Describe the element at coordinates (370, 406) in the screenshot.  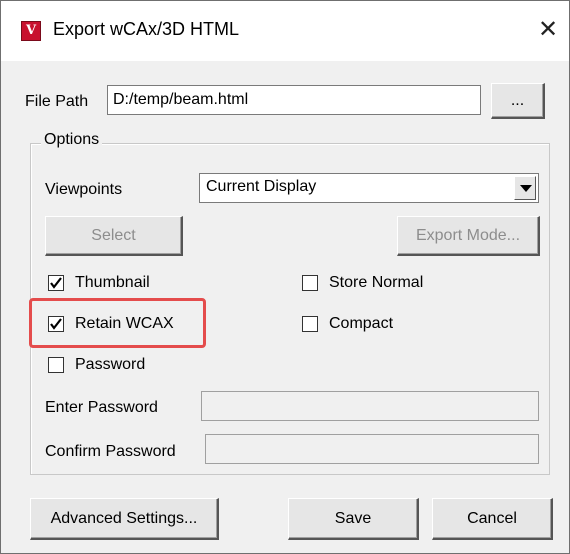
I see `enter-password-field` at that location.